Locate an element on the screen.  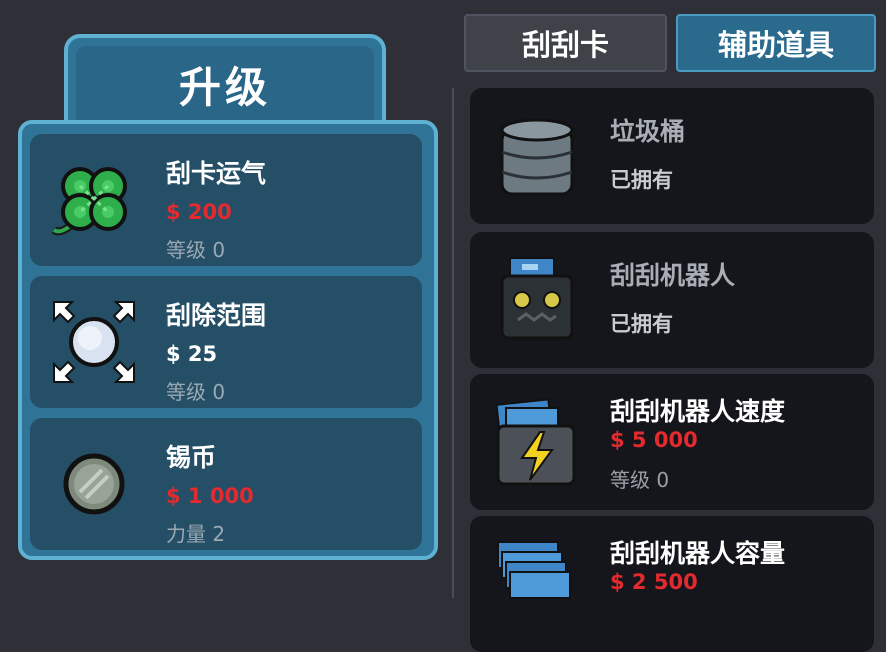
tool-item-robot-capacity: 刮刮机器人容量 $ 2 500 is located at coordinates (672, 584).